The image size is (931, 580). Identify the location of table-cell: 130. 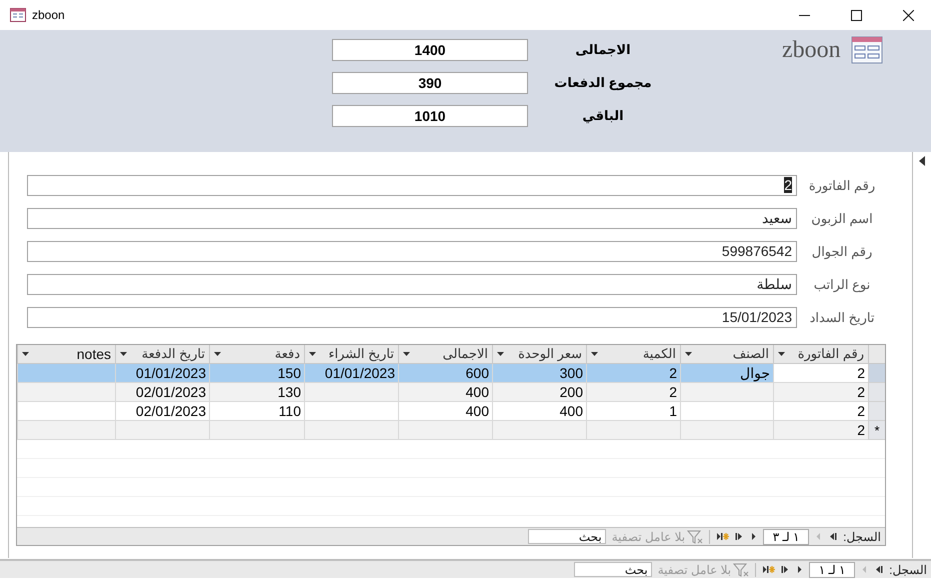
(256, 392).